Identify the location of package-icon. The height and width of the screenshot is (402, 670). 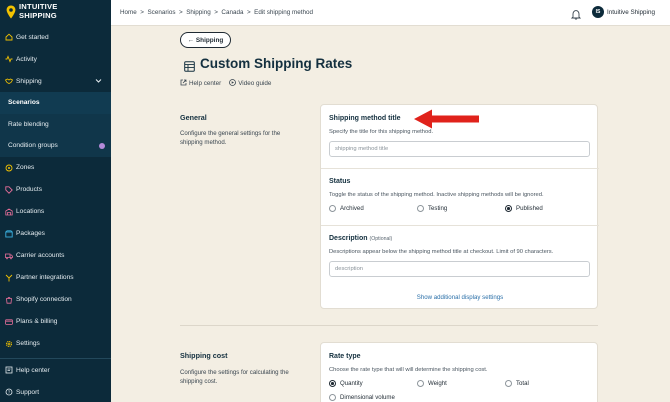
(9, 233).